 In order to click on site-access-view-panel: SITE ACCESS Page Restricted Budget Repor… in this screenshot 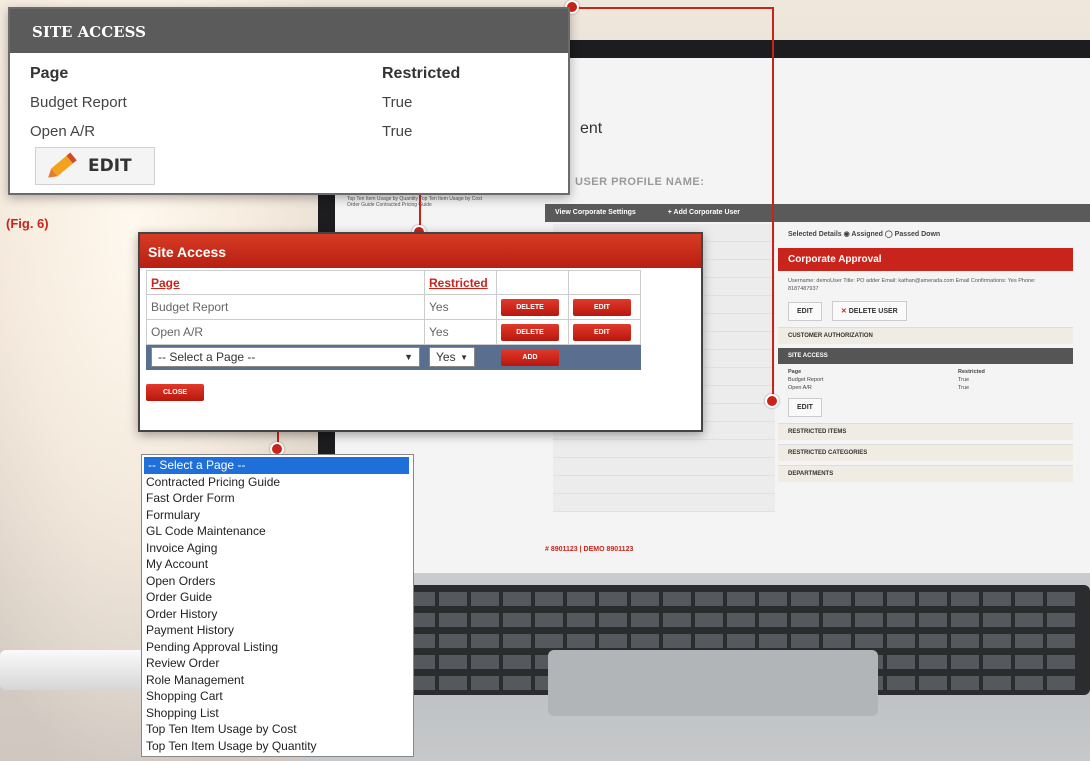, I will do `click(289, 101)`.